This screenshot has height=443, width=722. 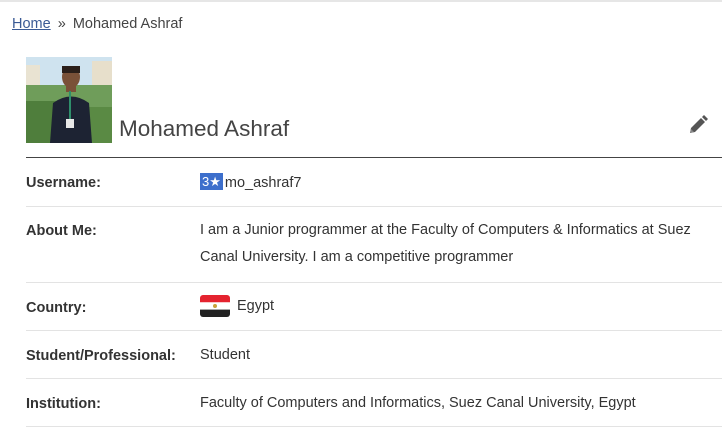 I want to click on institution-label: Institution:, so click(x=63, y=404).